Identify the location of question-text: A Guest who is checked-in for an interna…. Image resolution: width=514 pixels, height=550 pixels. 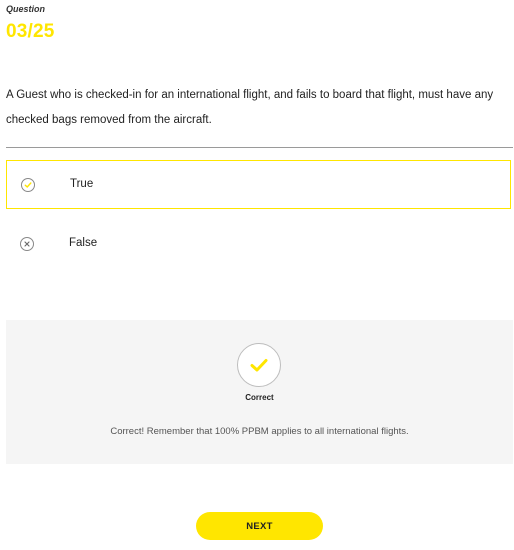
(250, 107).